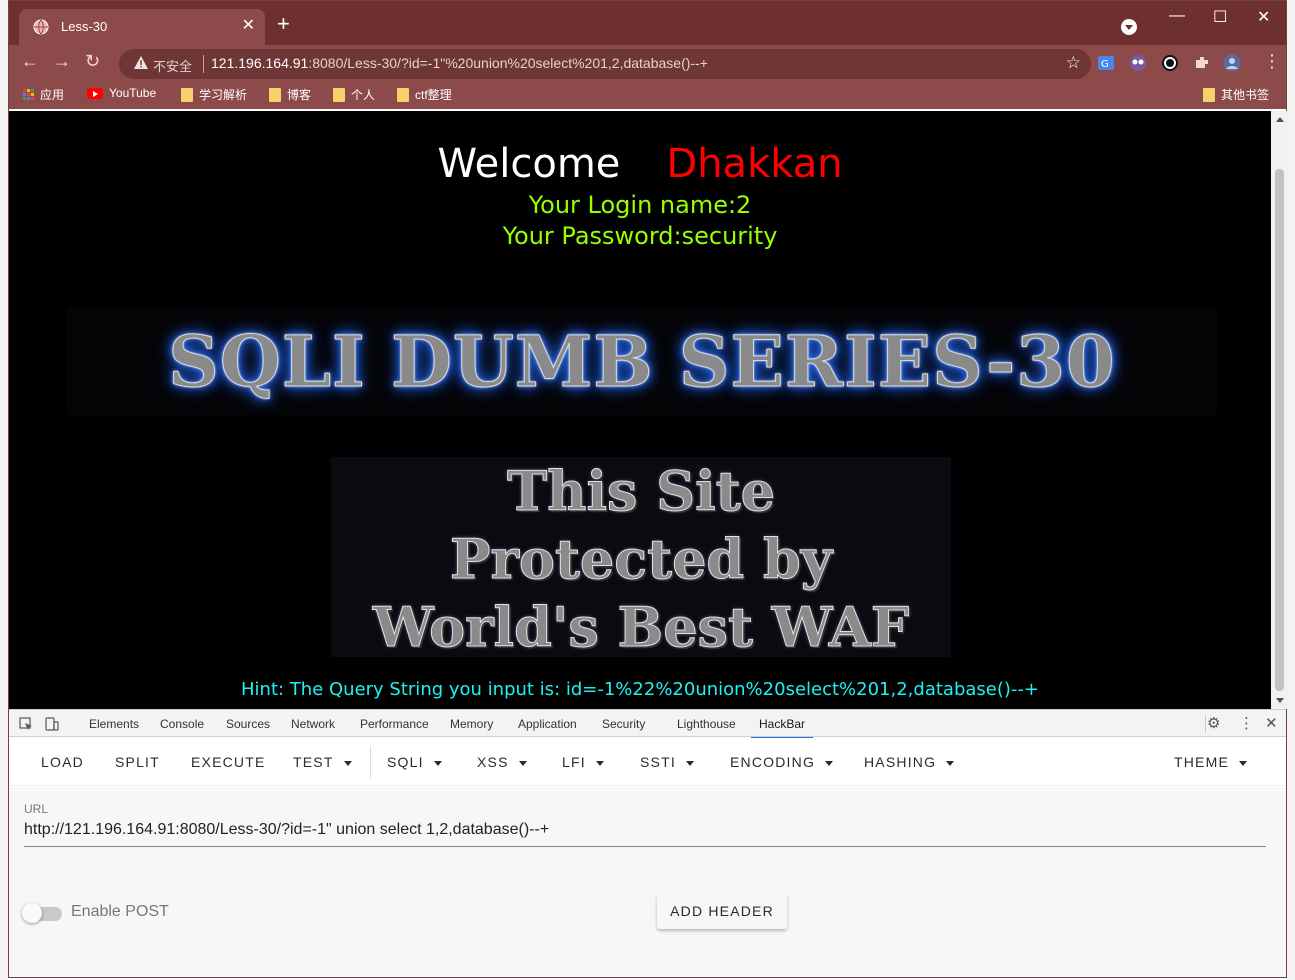 The width and height of the screenshot is (1295, 980). What do you see at coordinates (641, 491) in the screenshot?
I see `waf-line-1: This Site` at bounding box center [641, 491].